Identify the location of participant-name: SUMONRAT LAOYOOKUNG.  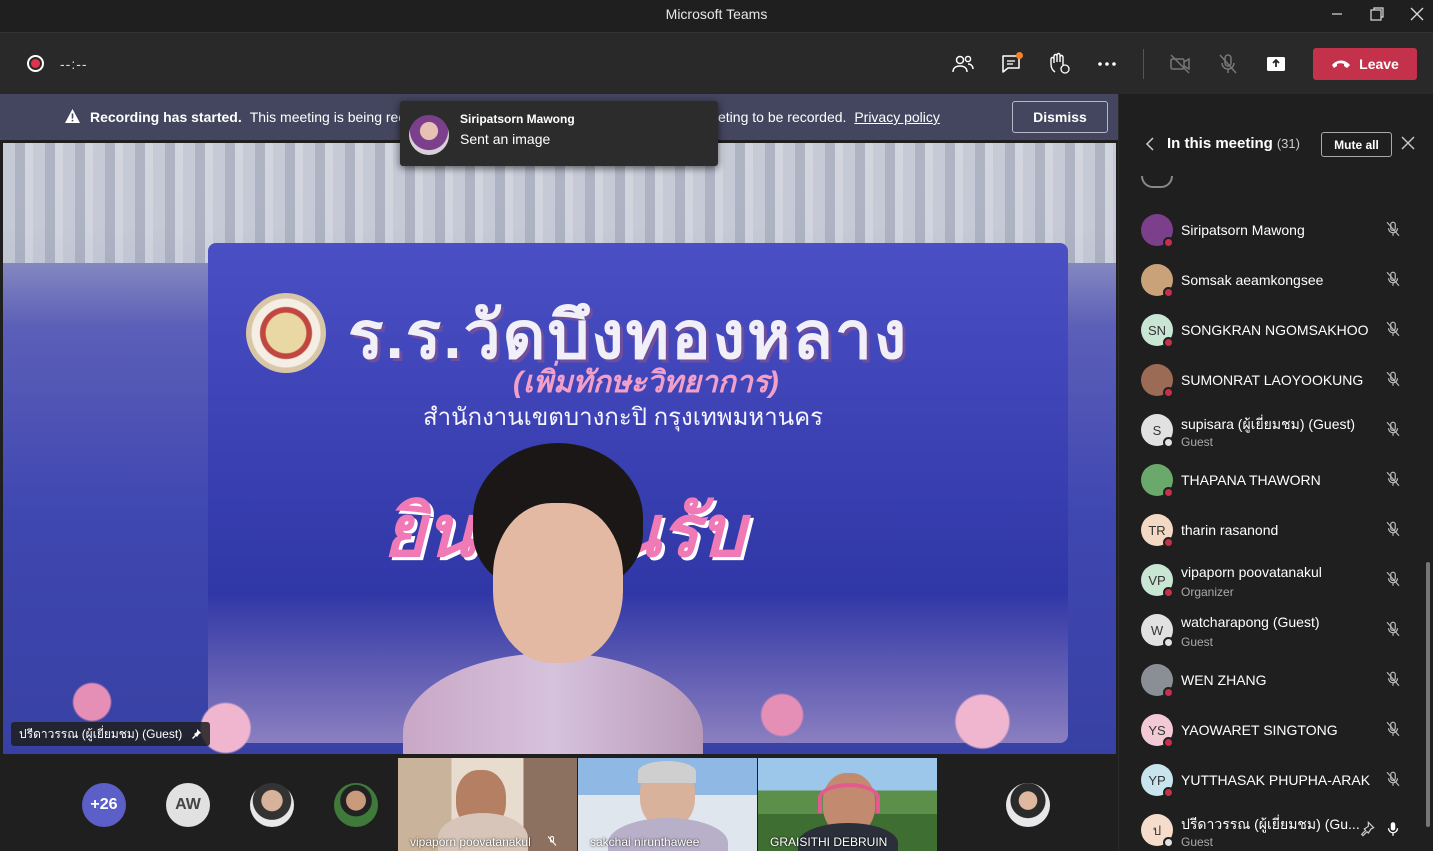
(1272, 380).